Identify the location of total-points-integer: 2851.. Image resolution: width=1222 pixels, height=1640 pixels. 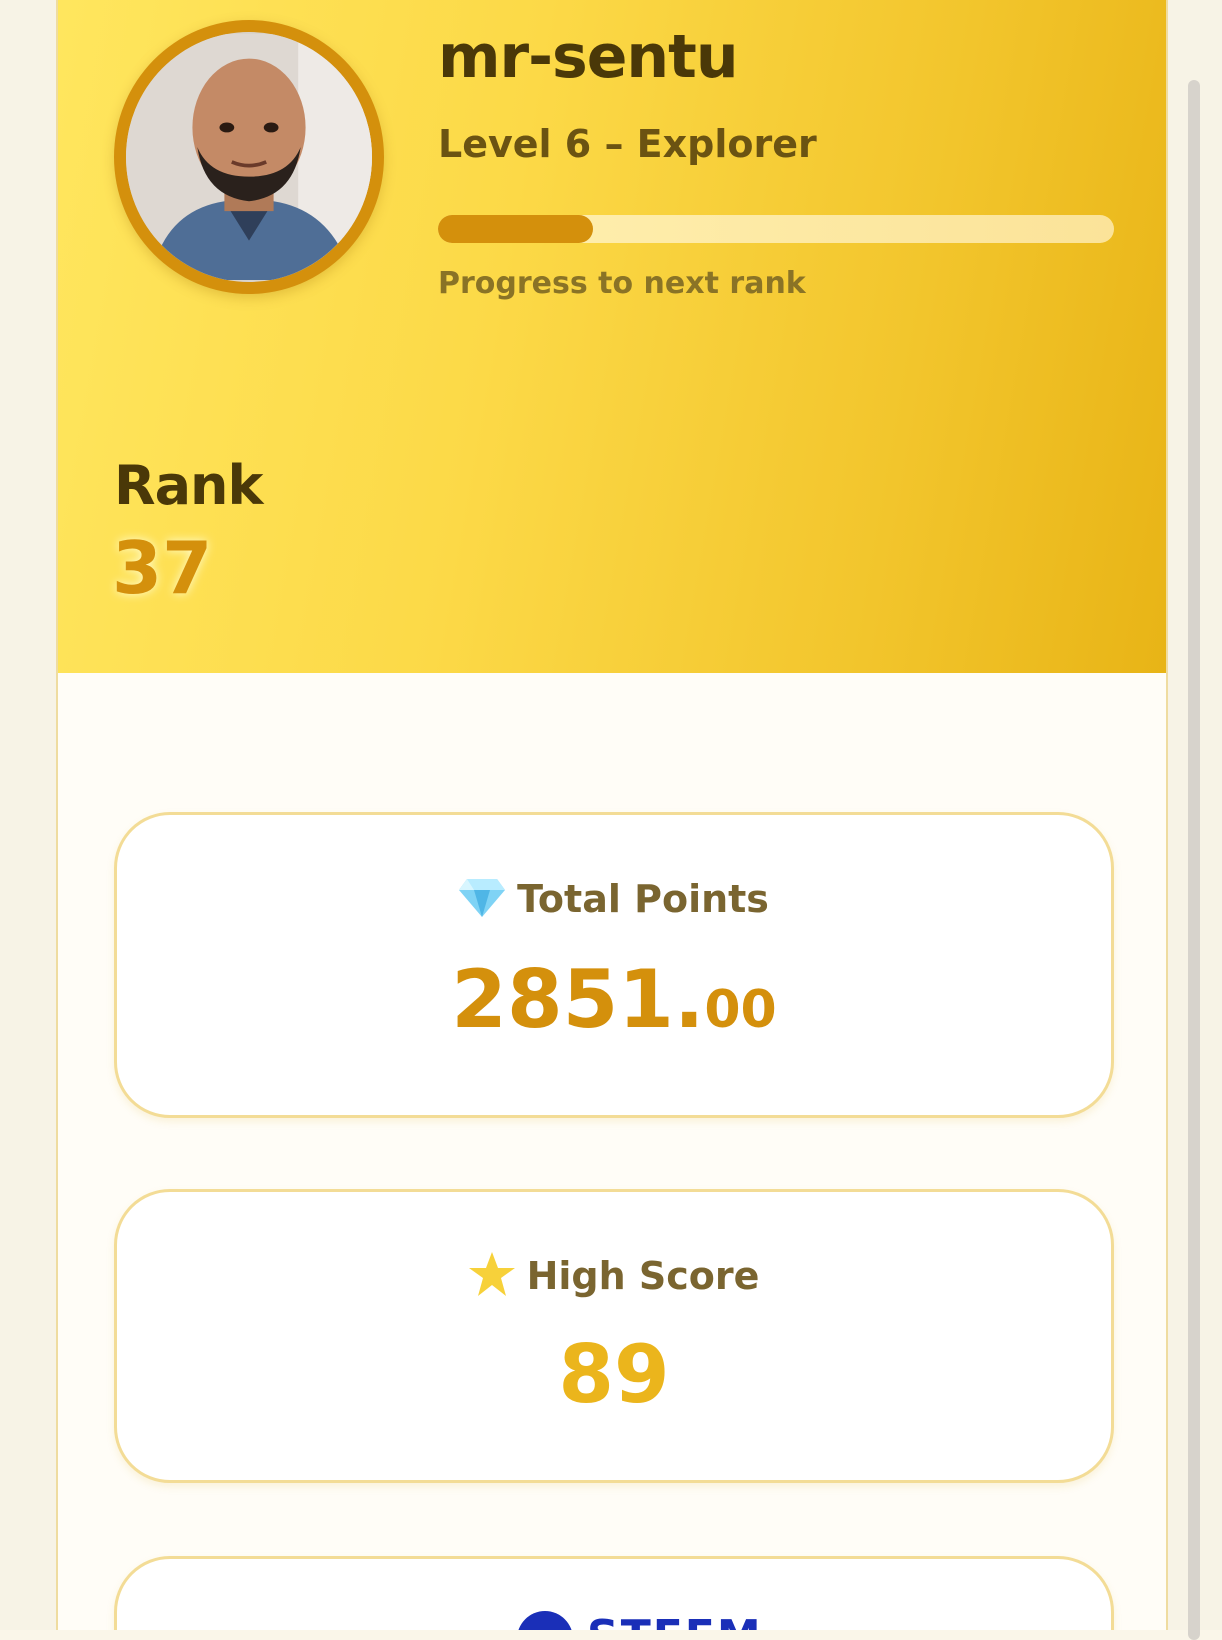
(578, 999).